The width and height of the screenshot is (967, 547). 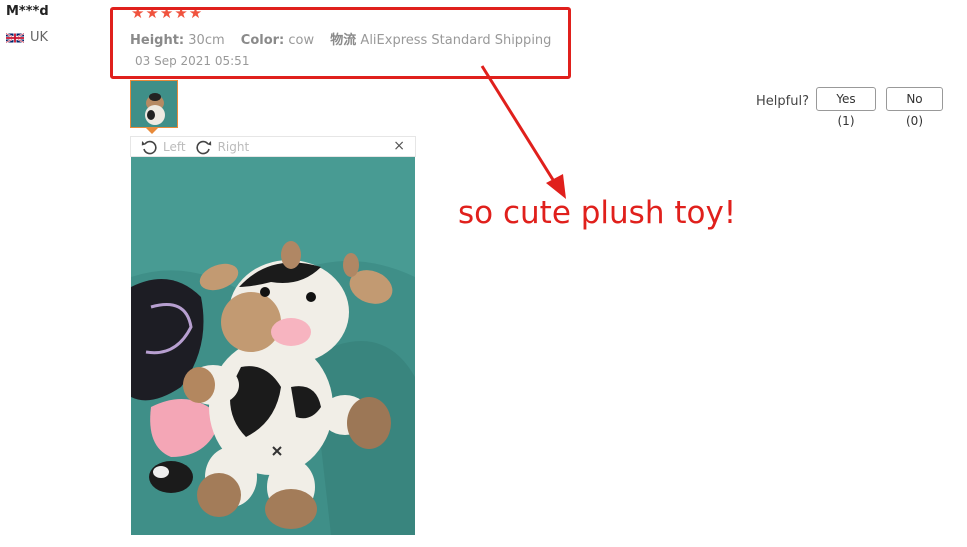 I want to click on thumbnail-image, so click(x=154, y=104).